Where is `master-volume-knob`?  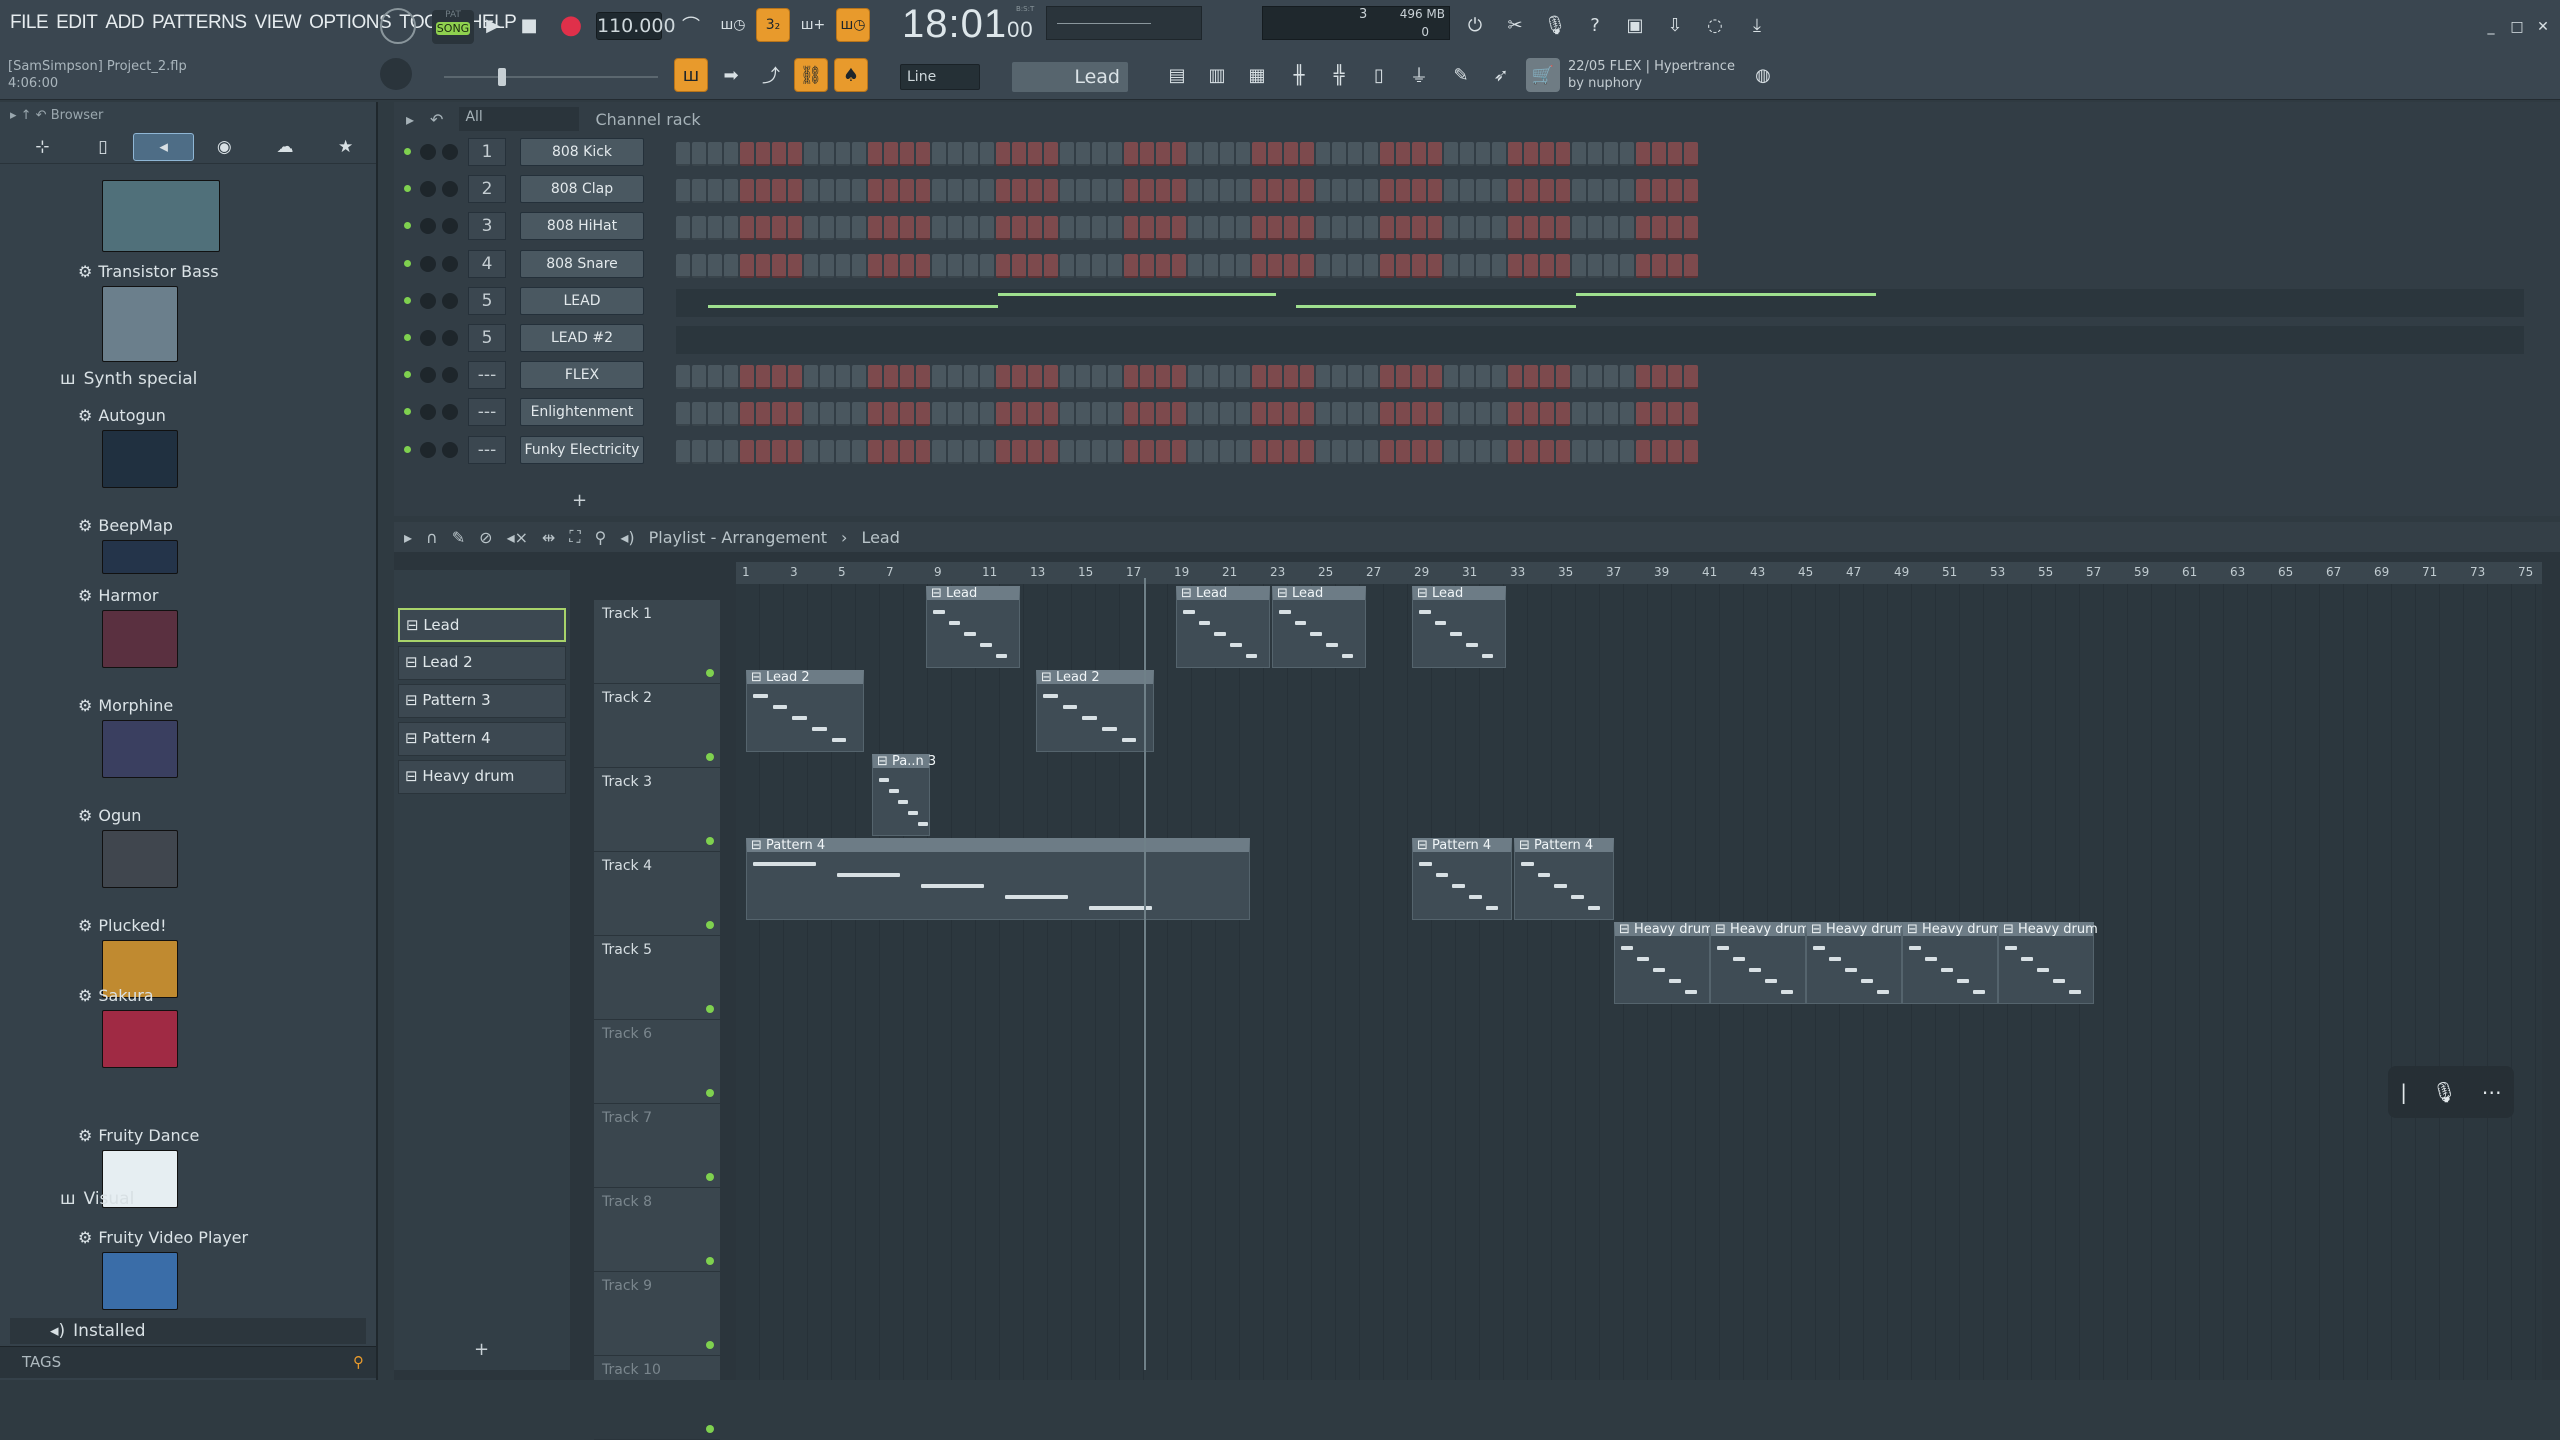 master-volume-knob is located at coordinates (398, 26).